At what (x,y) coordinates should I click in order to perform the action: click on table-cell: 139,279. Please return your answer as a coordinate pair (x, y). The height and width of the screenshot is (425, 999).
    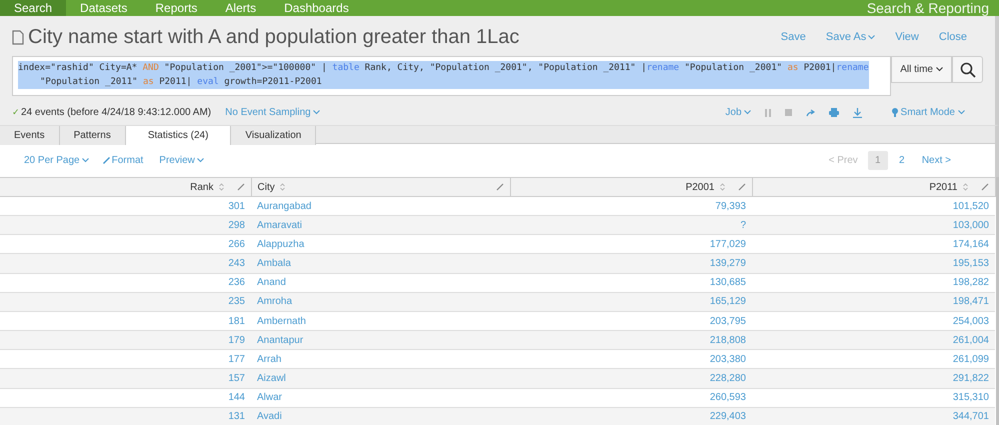
    Looking at the image, I should click on (631, 264).